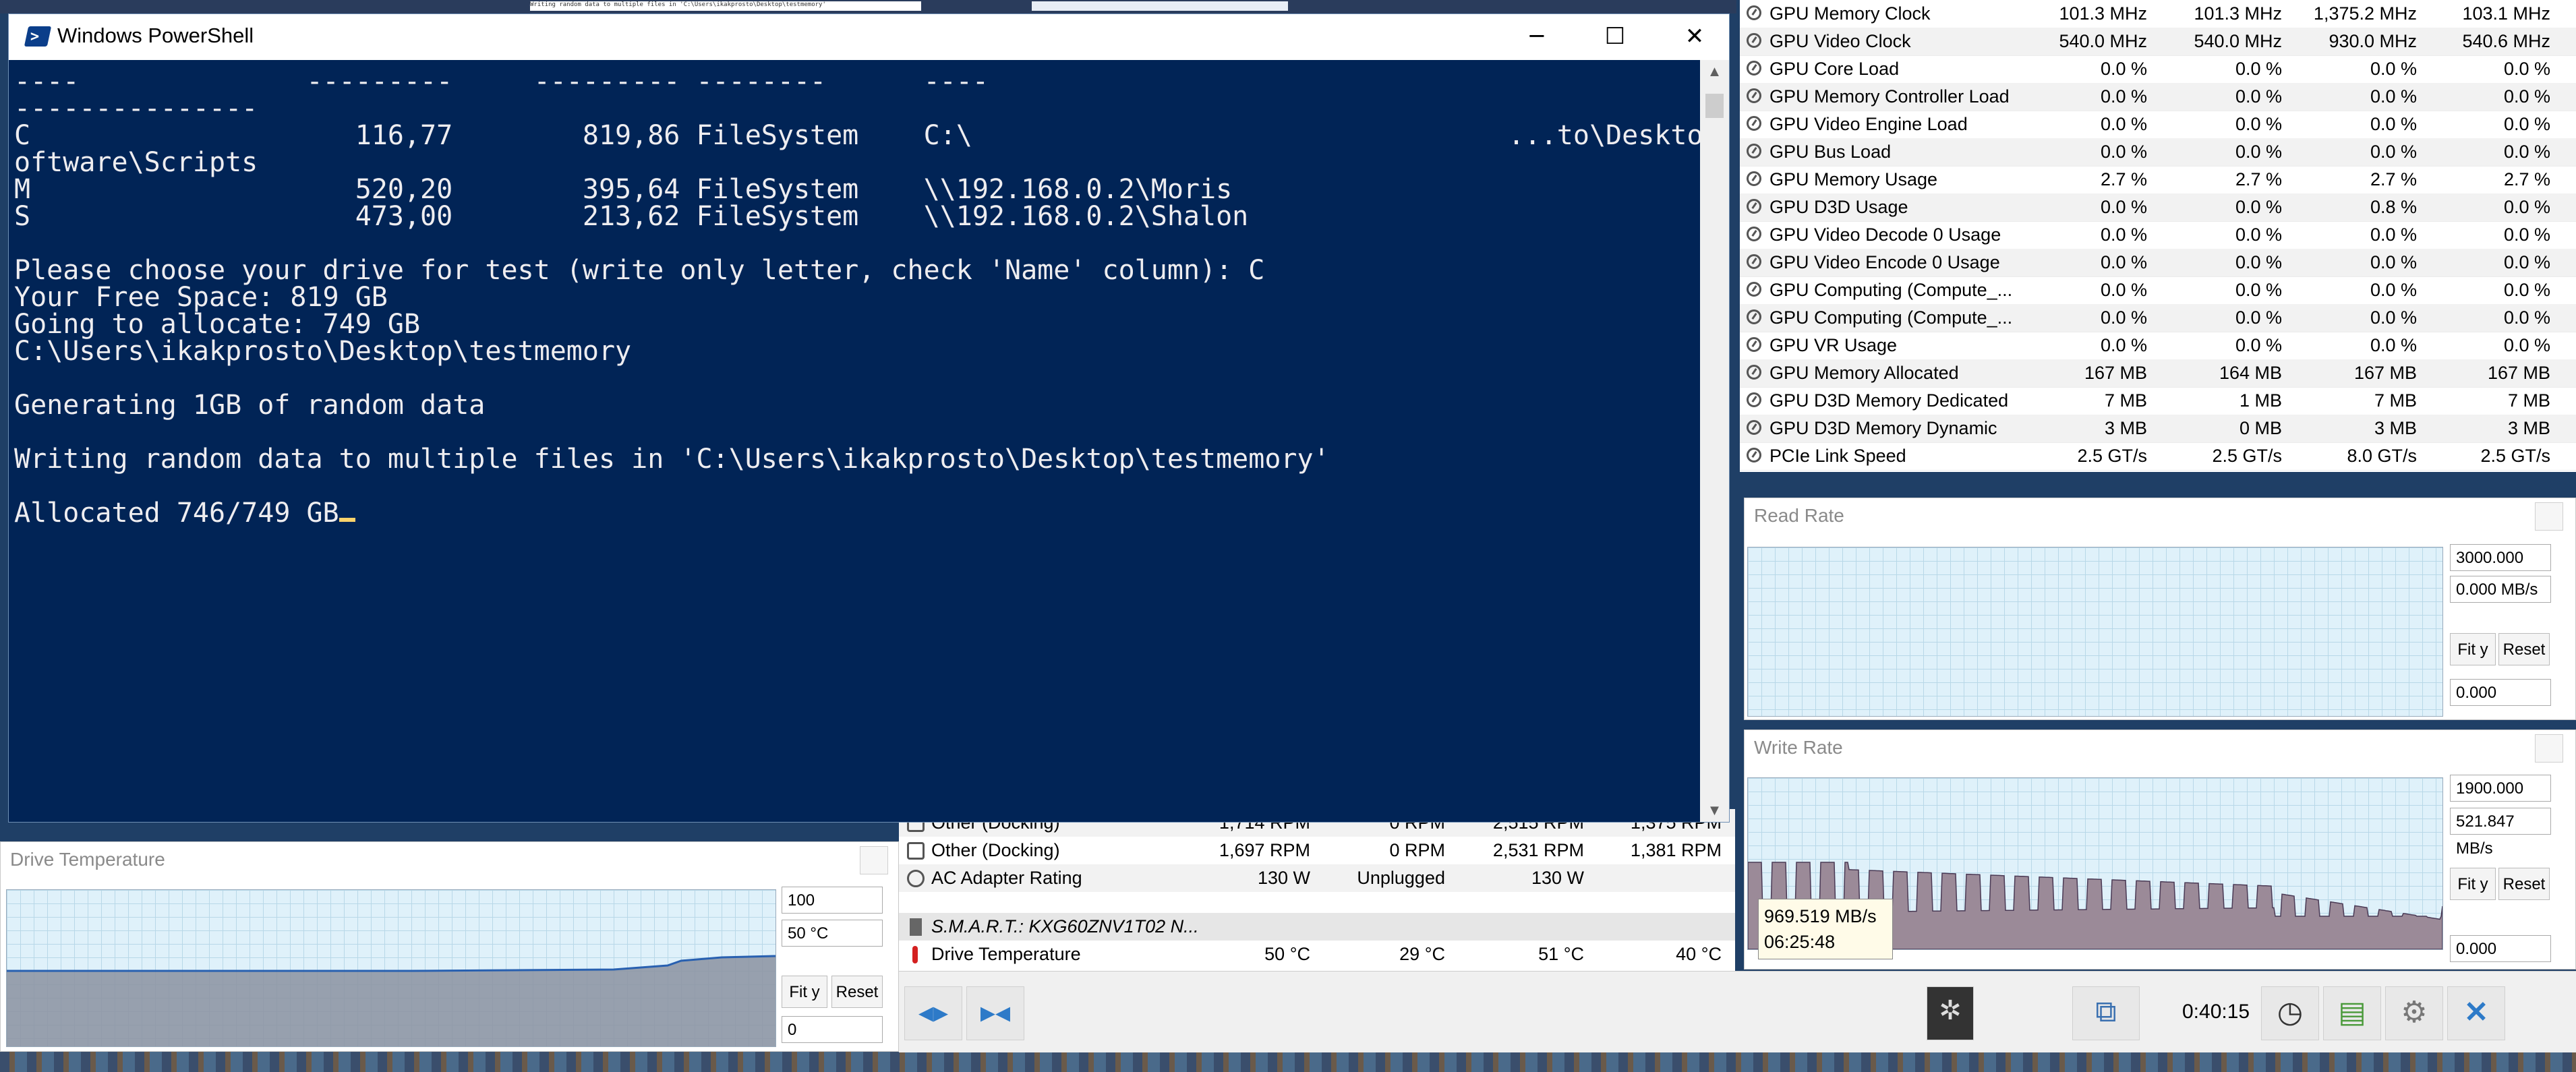 This screenshot has height=1072, width=2576. I want to click on sensor-current: 3 MB, so click(2125, 428).